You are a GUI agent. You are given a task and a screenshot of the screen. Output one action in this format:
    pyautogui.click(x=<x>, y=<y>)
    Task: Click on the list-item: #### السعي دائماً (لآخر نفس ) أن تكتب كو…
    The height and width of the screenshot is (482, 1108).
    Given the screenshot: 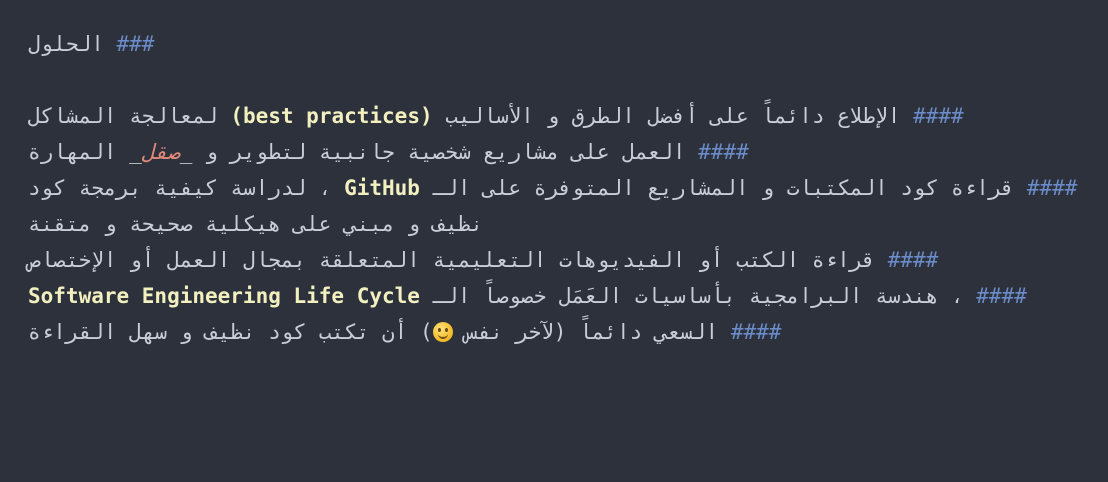 What is the action you would take?
    pyautogui.click(x=554, y=332)
    